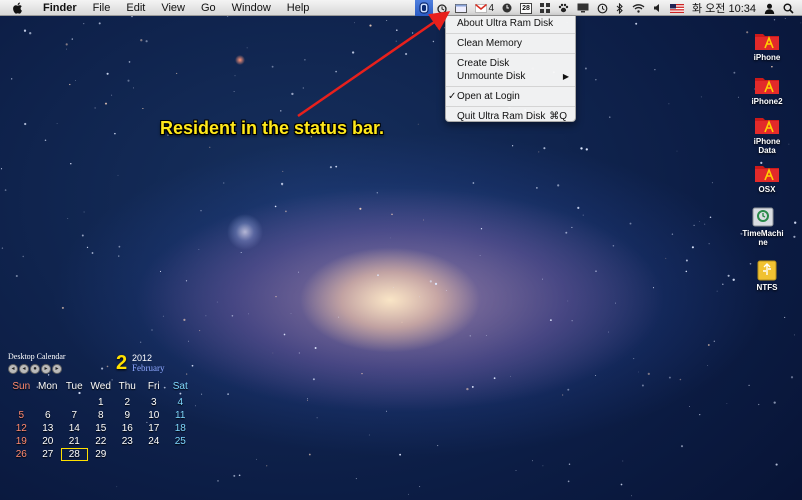  What do you see at coordinates (507, 8) in the screenshot?
I see `clock-app-status-icon` at bounding box center [507, 8].